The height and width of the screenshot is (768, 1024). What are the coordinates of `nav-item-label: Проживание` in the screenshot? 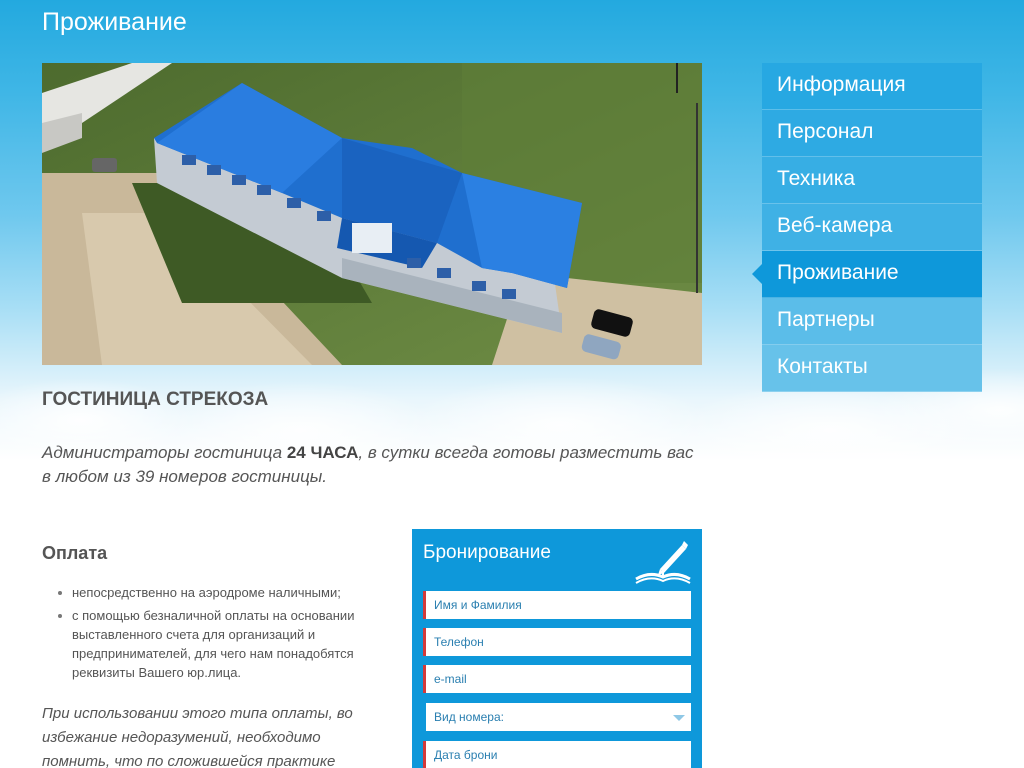 It's located at (838, 272).